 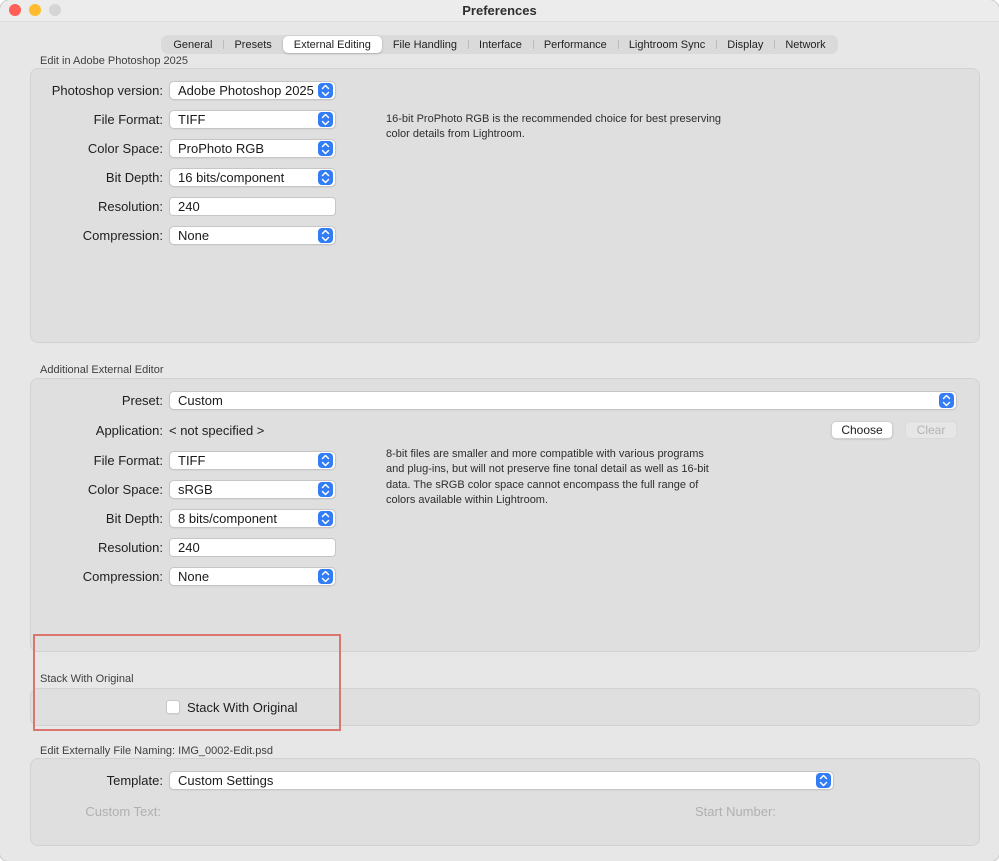 What do you see at coordinates (505, 547) in the screenshot?
I see `resolution-row-2: Resolution:` at bounding box center [505, 547].